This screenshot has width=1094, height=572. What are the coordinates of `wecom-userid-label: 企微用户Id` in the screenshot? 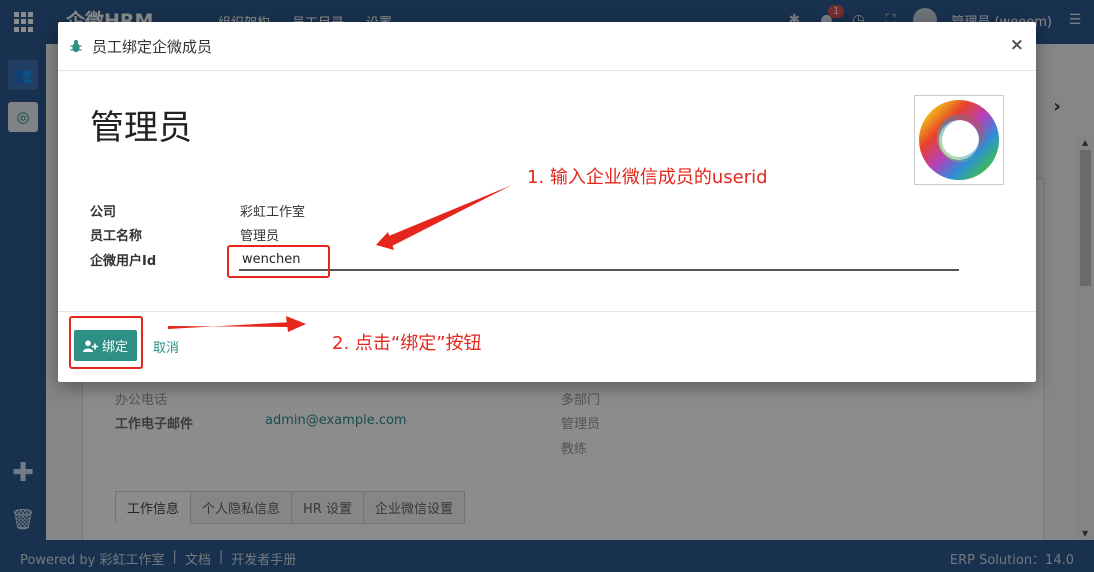 It's located at (123, 261).